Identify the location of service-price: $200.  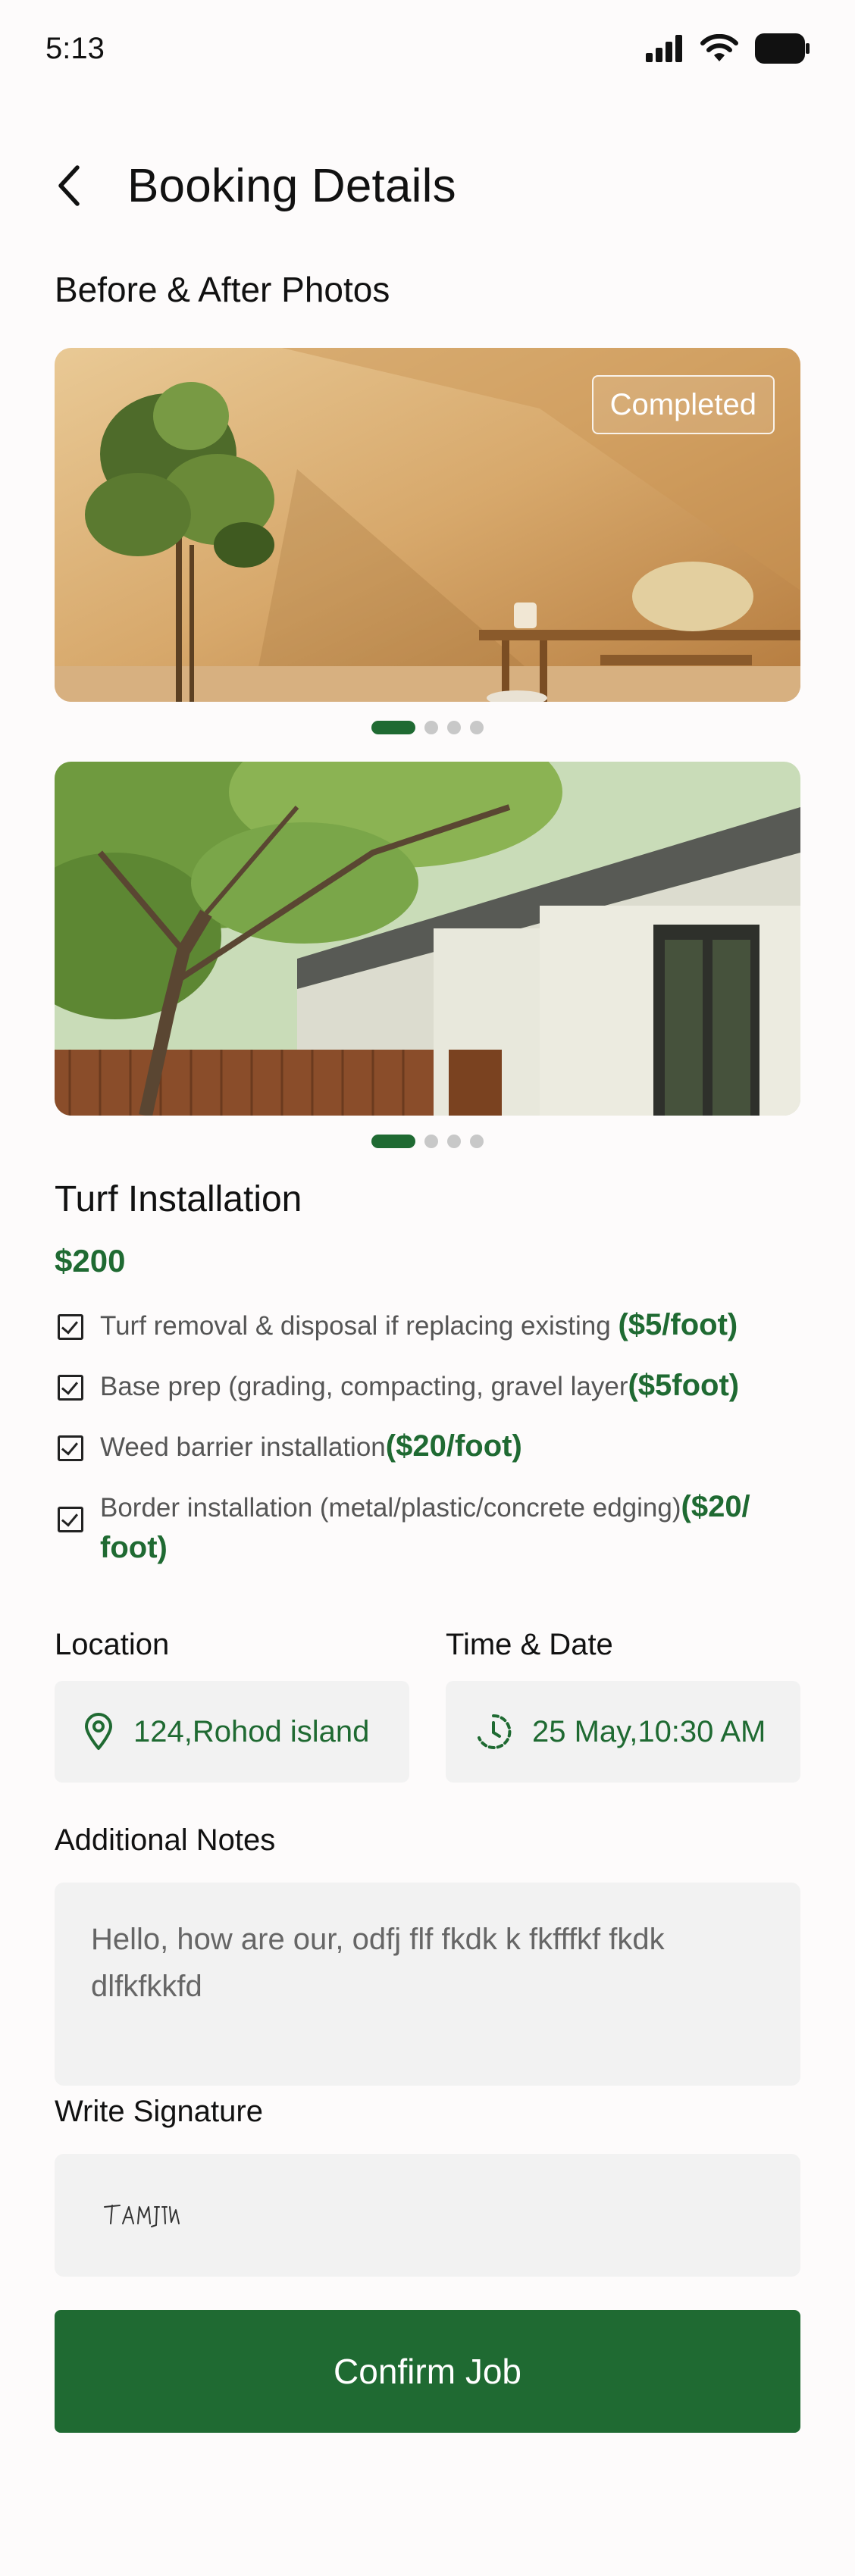
(91, 1261).